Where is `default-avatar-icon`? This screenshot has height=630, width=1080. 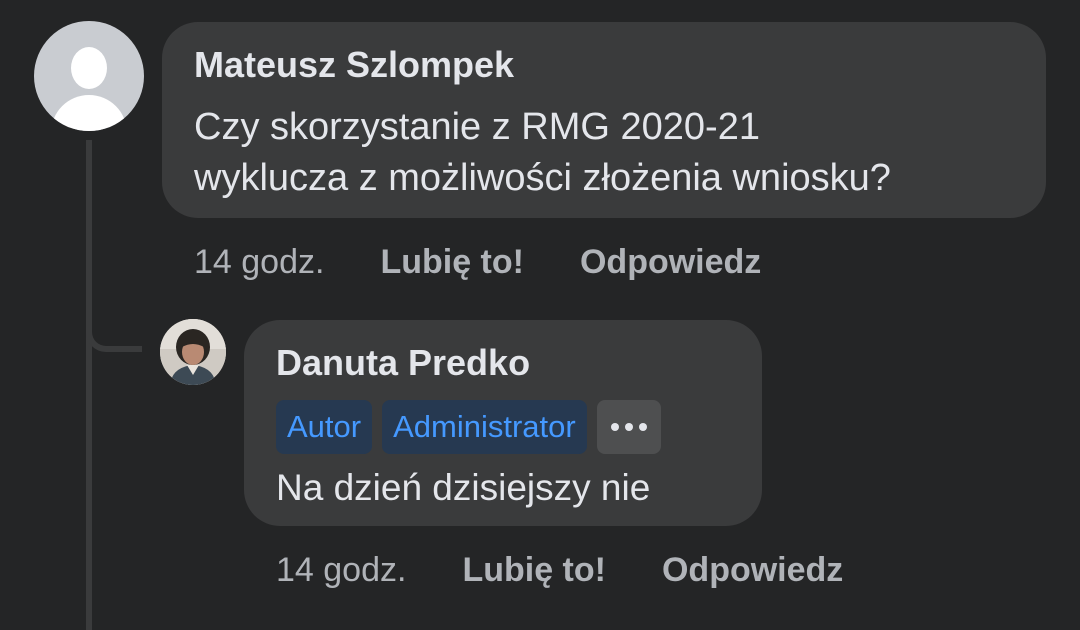
default-avatar-icon is located at coordinates (89, 76).